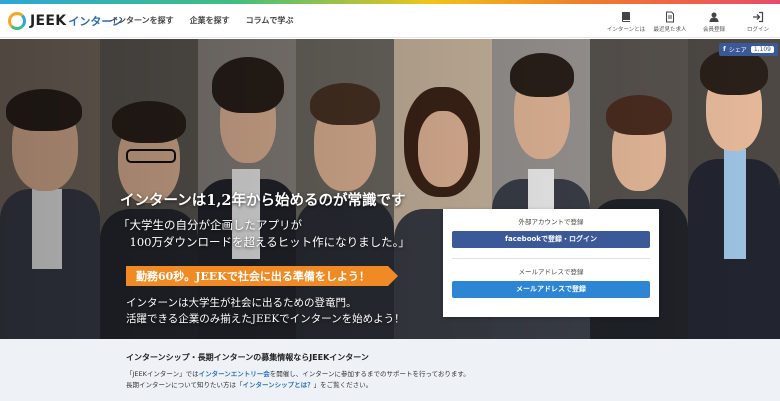 This screenshot has width=780, height=401. Describe the element at coordinates (670, 17) in the screenshot. I see `document-icon` at that location.